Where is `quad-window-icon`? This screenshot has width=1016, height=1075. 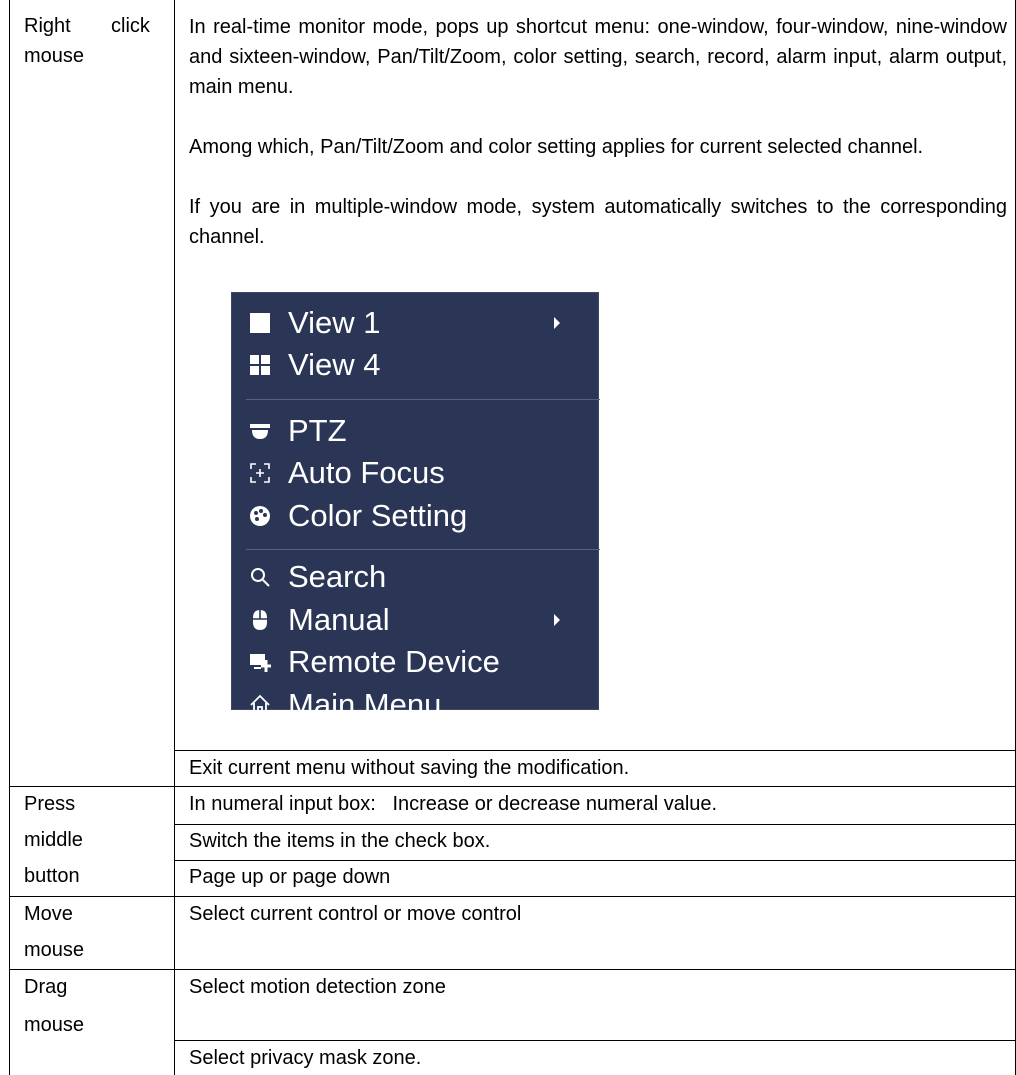 quad-window-icon is located at coordinates (260, 365).